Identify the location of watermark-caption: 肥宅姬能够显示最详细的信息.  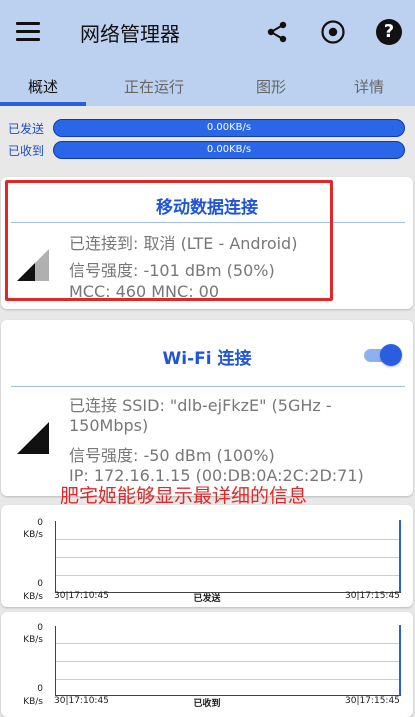
(184, 496).